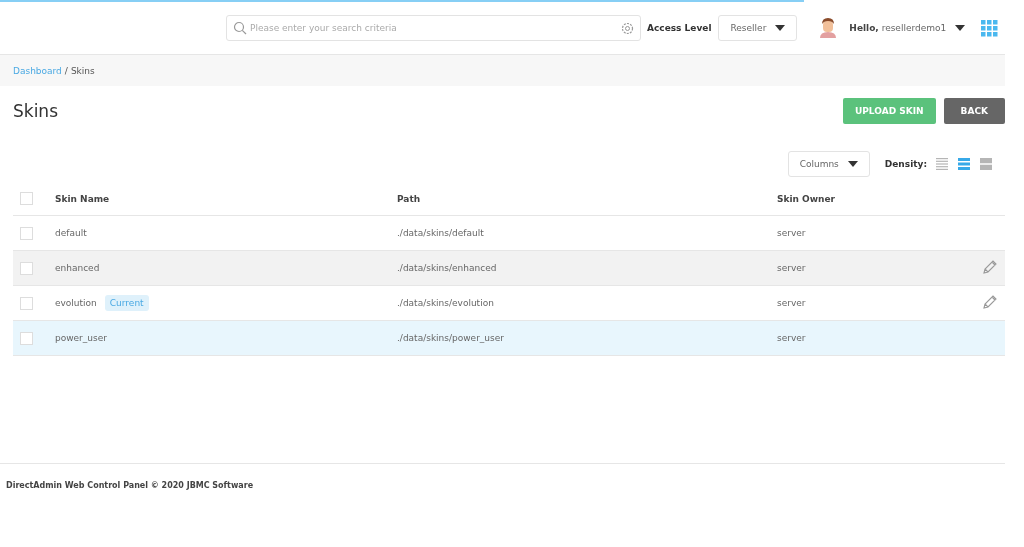  I want to click on breadcrumb-current: Skins, so click(82, 70).